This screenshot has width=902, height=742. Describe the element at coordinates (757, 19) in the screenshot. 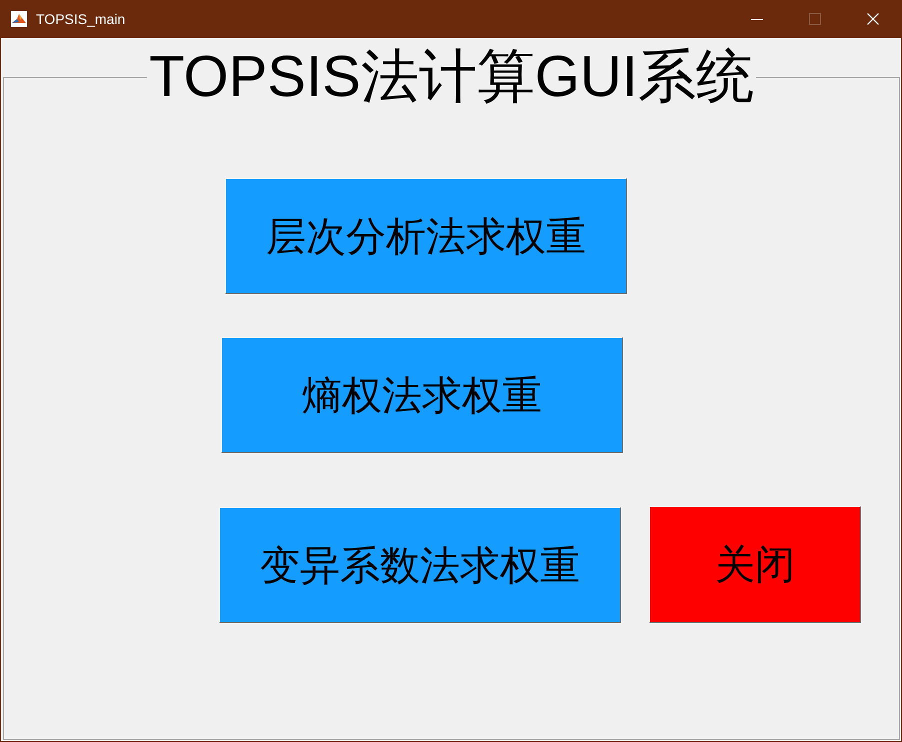

I see `minimize-icon` at that location.